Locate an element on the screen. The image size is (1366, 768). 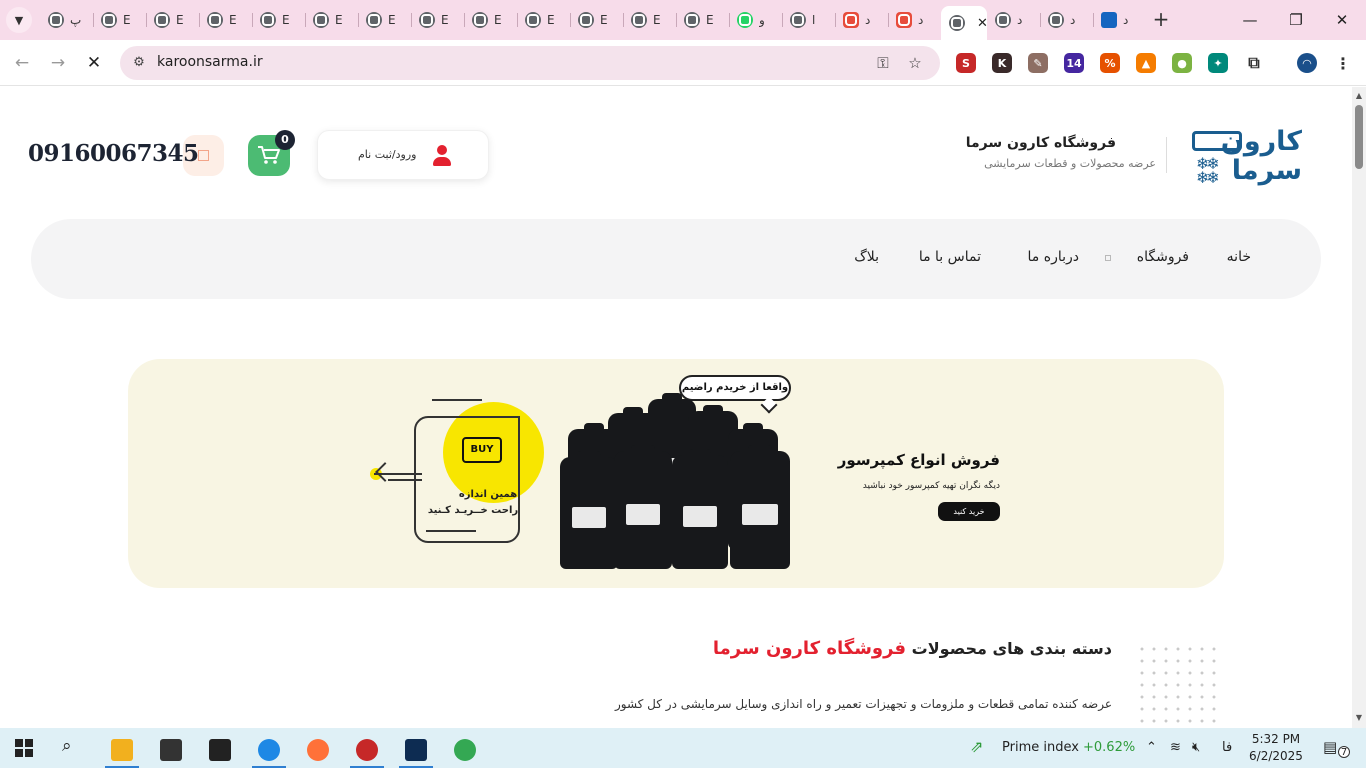
brand-name: فروشگاه کارون سرما is located at coordinates (1040, 143).